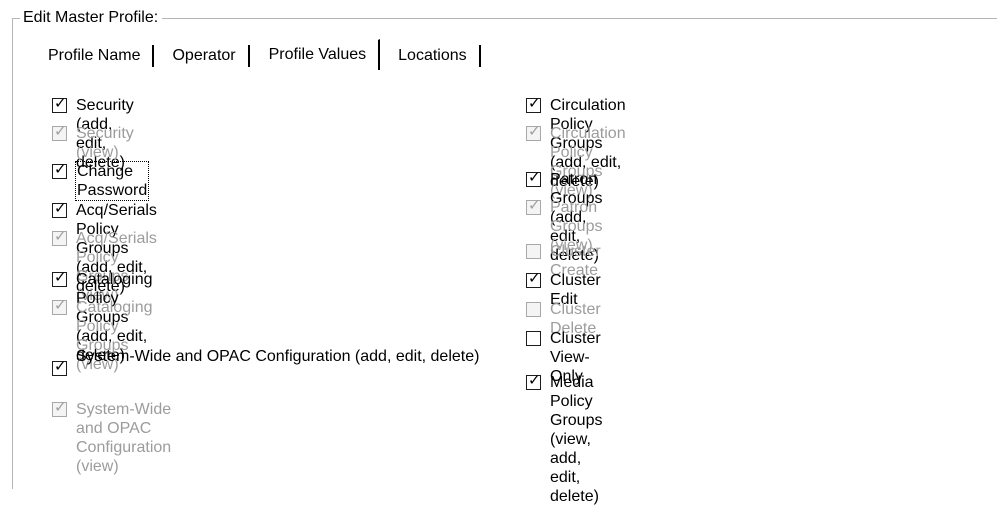  Describe the element at coordinates (105, 143) in the screenshot. I see `option-label: Security (view)` at that location.